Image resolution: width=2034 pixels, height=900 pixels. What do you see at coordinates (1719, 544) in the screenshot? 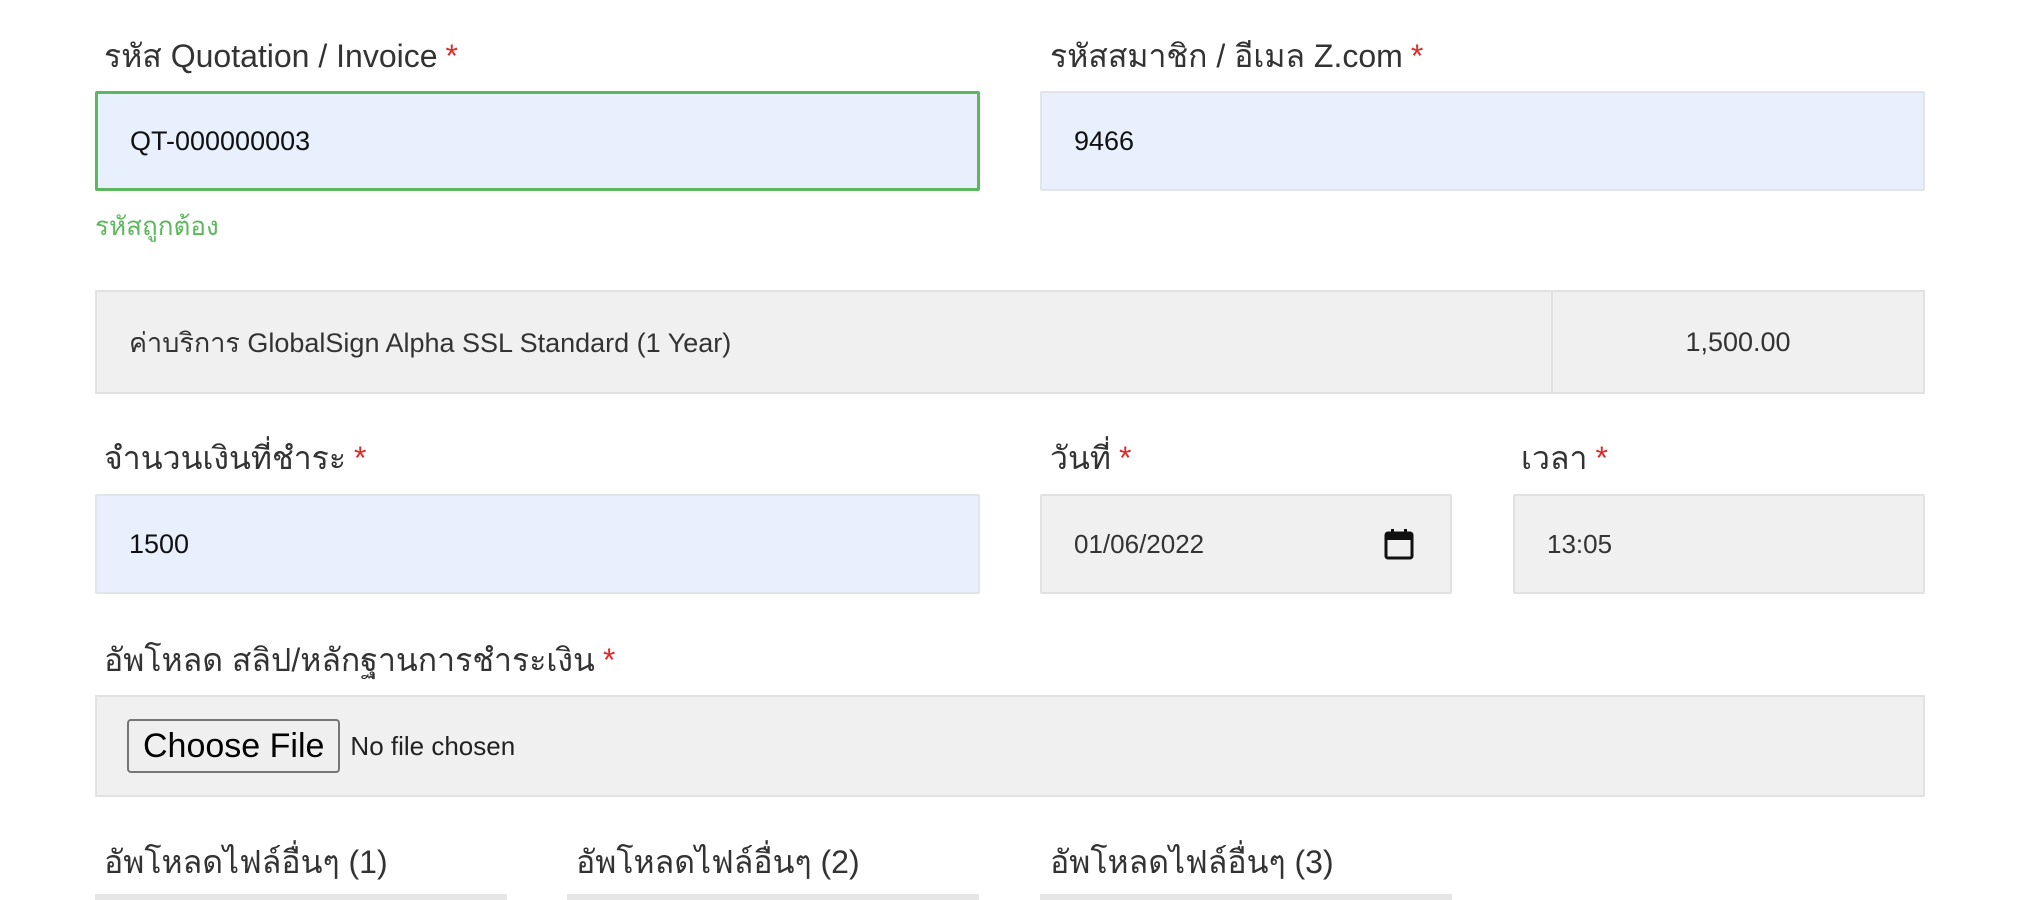
I see `time-input: 13:05` at bounding box center [1719, 544].